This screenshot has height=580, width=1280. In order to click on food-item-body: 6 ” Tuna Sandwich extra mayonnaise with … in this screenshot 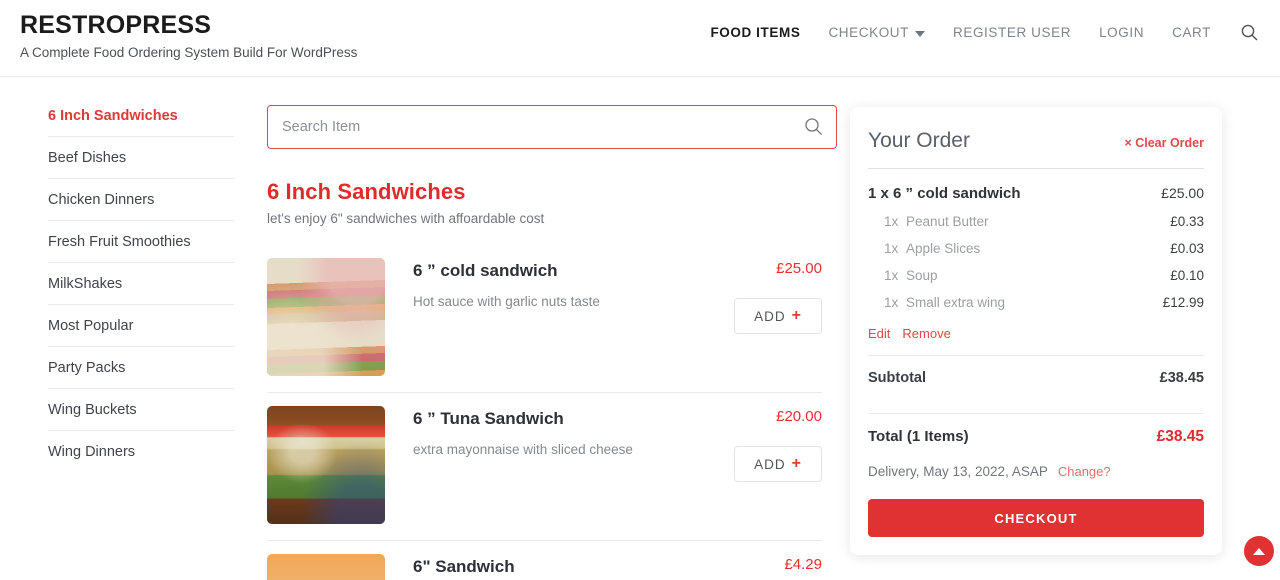, I will do `click(603, 444)`.